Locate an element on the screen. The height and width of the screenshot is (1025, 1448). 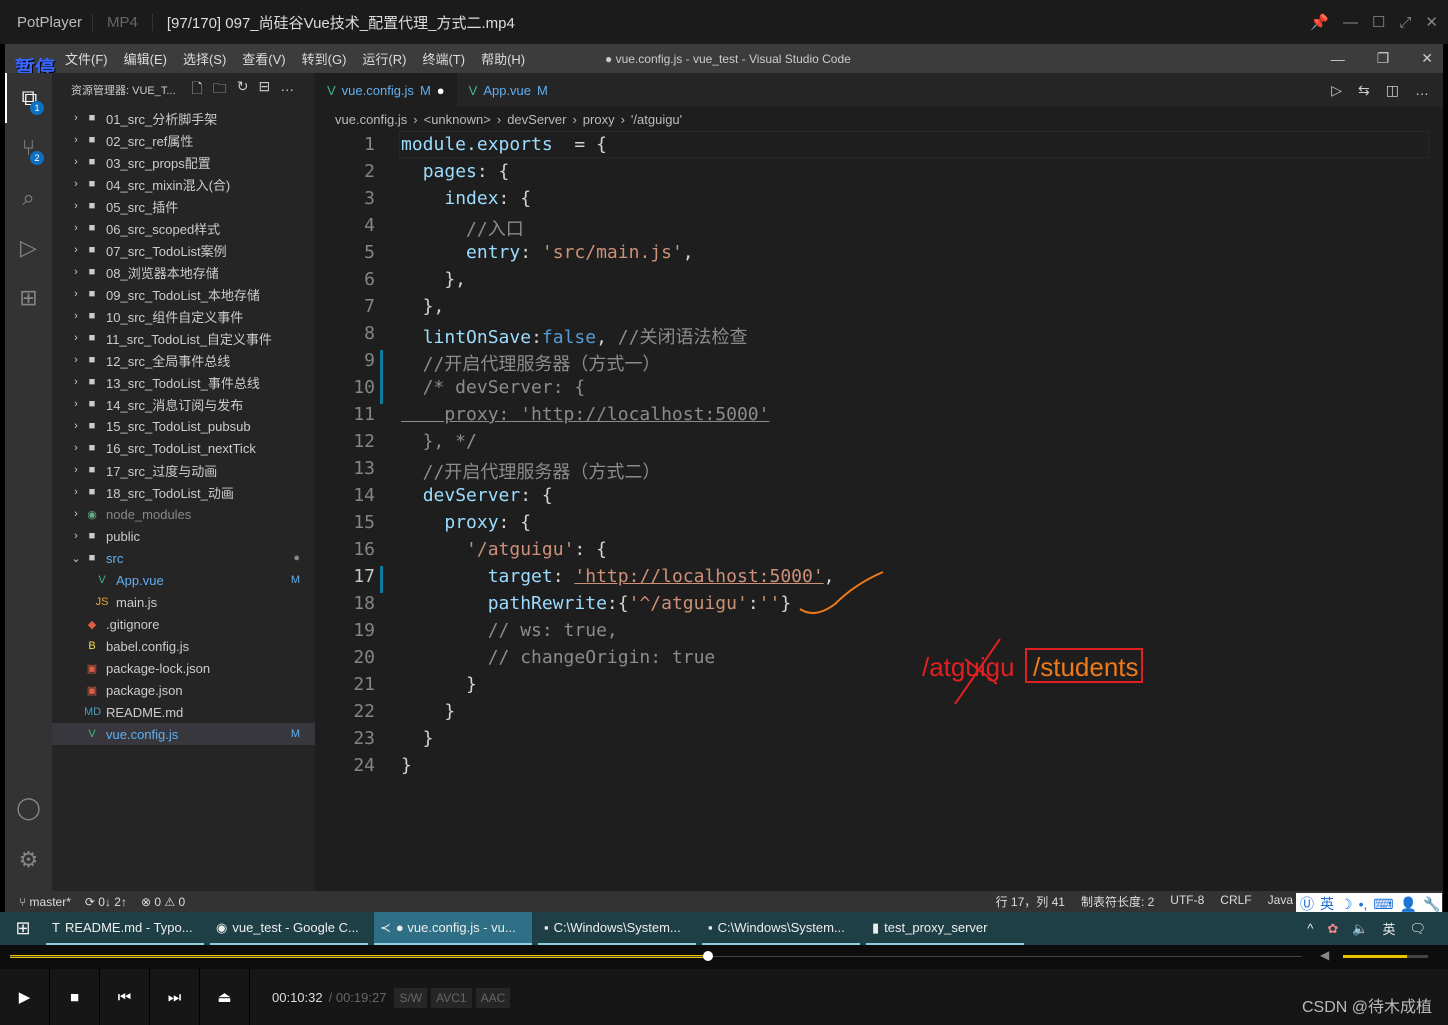
tab-vue-config: Vvue.config.js M ● is located at coordinates (386, 90).